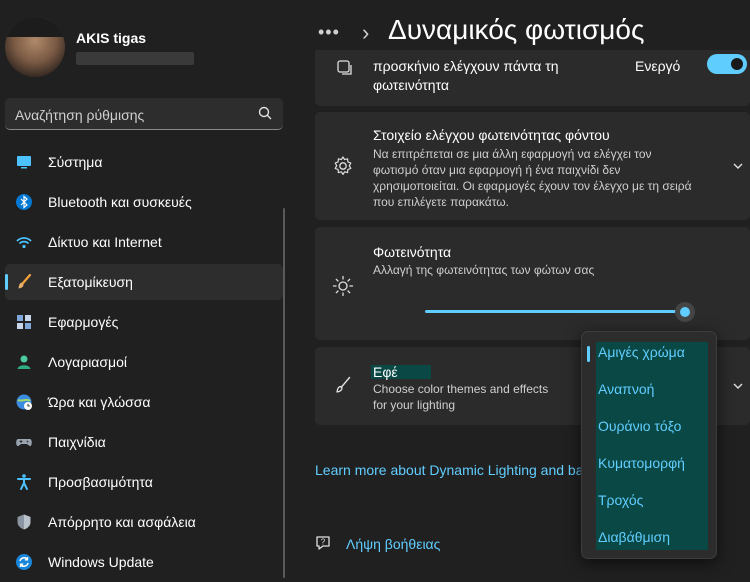 This screenshot has height=582, width=750. I want to click on selected-indicator, so click(588, 354).